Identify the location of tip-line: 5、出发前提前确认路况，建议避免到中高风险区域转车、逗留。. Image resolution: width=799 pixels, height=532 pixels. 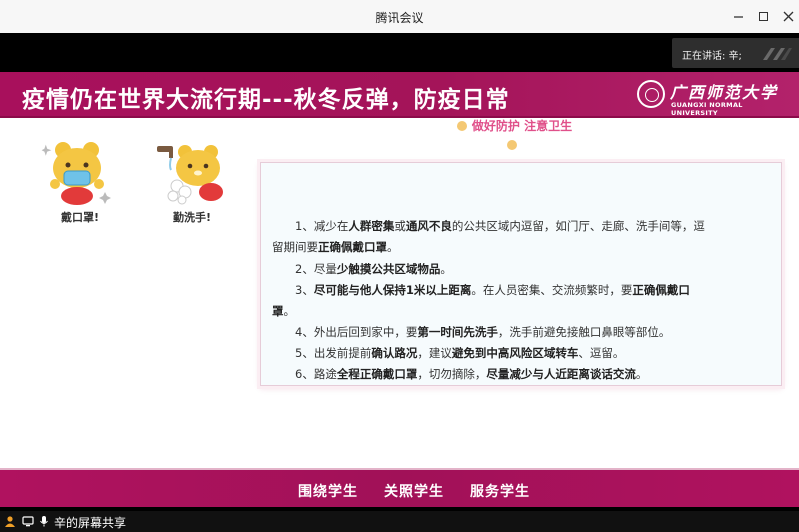
(460, 353).